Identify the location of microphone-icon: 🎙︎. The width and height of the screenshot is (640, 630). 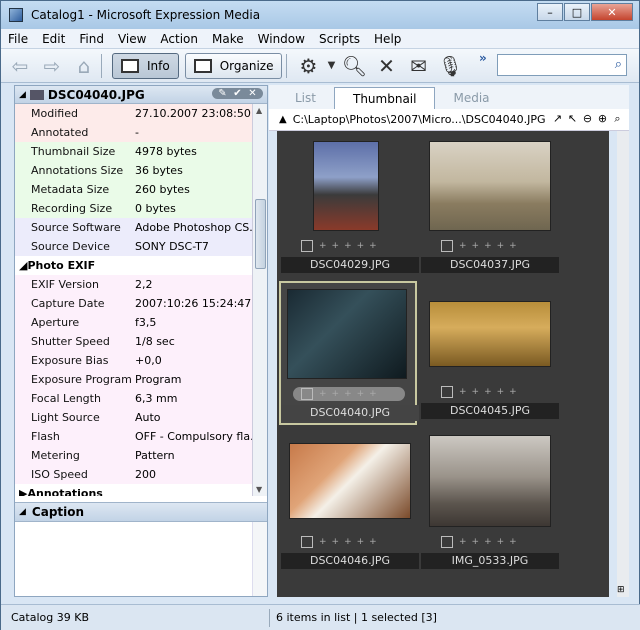
(450, 66).